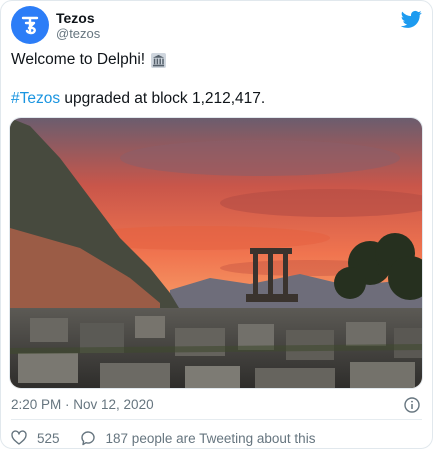 This screenshot has height=449, width=433. What do you see at coordinates (411, 19) in the screenshot?
I see `twitter-bird-icon` at bounding box center [411, 19].